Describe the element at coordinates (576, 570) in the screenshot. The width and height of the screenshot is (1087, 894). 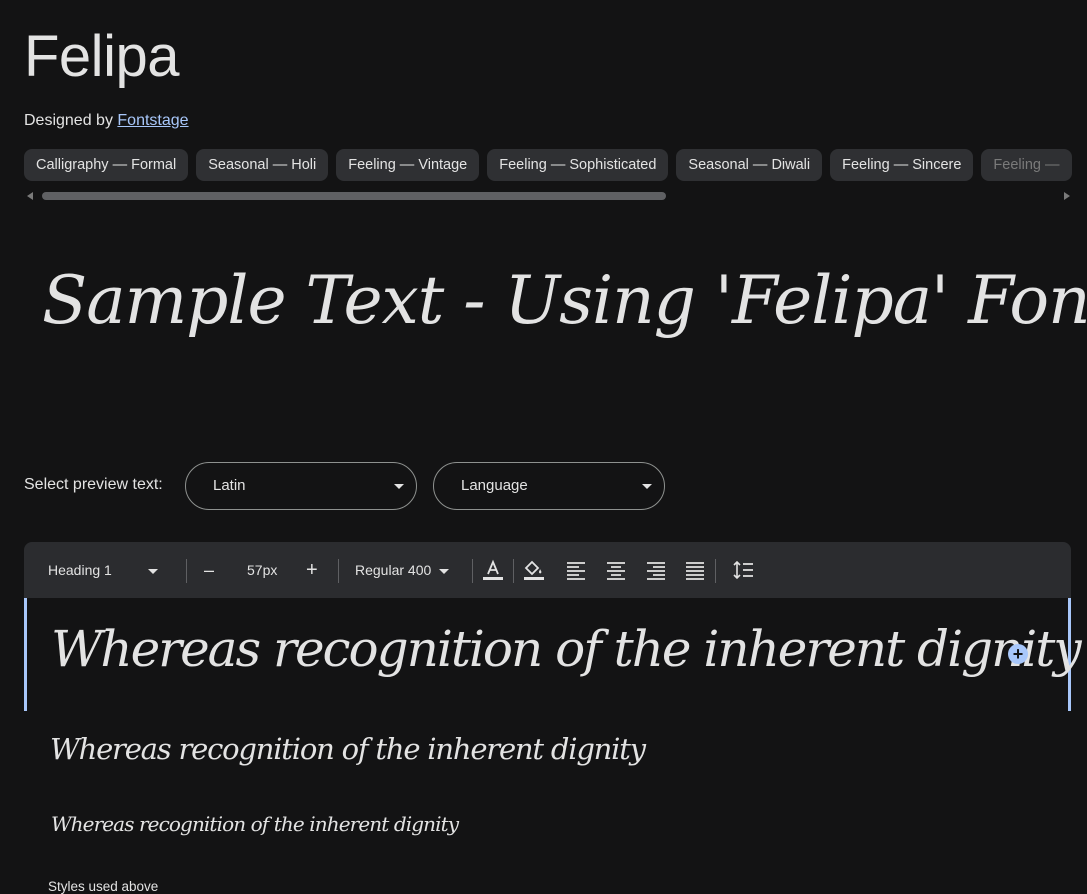
I see `align-left-icon` at that location.